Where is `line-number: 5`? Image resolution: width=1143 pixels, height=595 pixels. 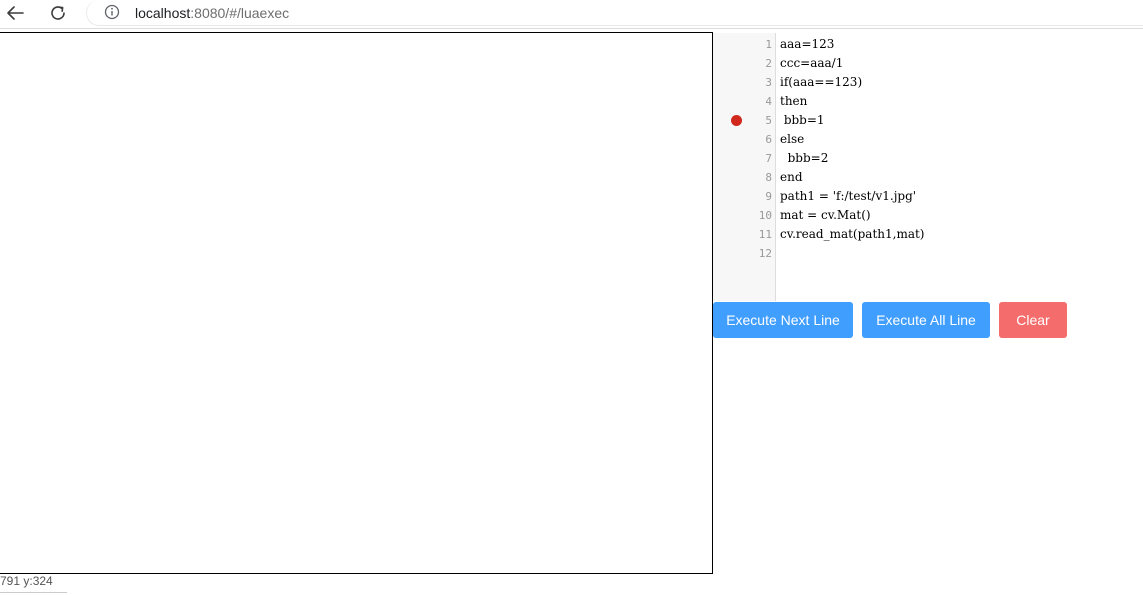
line-number: 5 is located at coordinates (742, 120).